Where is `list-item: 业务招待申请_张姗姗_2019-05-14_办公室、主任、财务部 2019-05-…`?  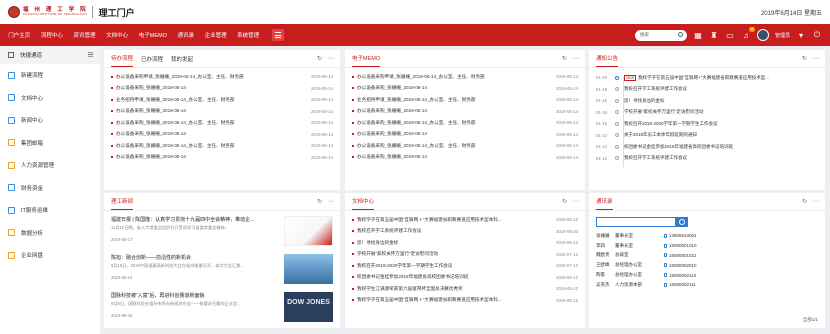
list-item: 业务招待申请_张姗姗_2019-05-14_办公室、主任、财务部 2019-05-… is located at coordinates (465, 100).